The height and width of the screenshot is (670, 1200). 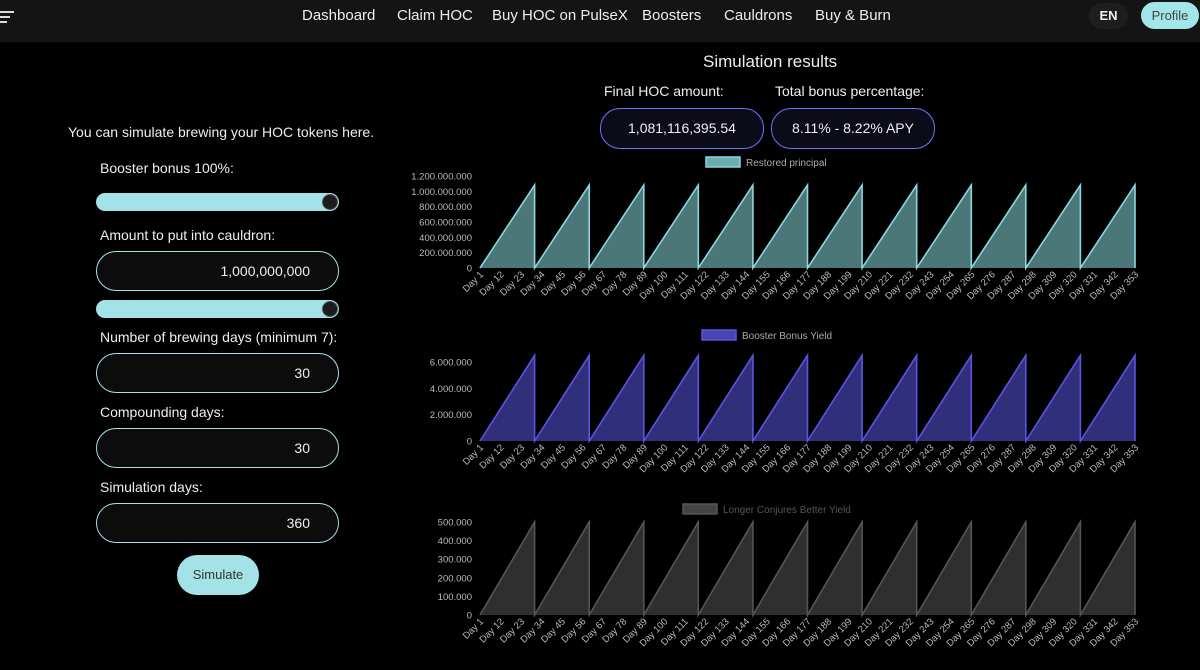 What do you see at coordinates (787, 336) in the screenshot?
I see `legend-label: Booster Bonus Yield` at bounding box center [787, 336].